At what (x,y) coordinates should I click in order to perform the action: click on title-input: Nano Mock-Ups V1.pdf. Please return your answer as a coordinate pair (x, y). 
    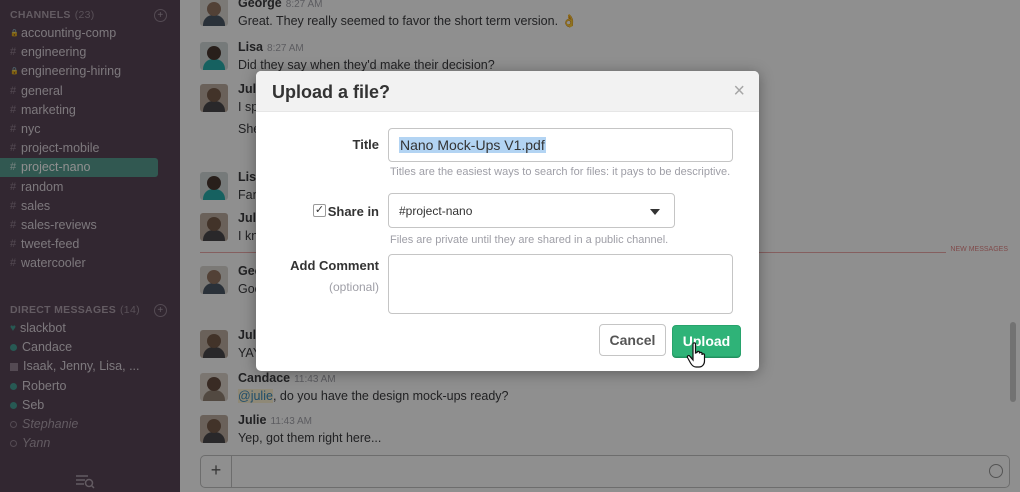
    Looking at the image, I should click on (560, 145).